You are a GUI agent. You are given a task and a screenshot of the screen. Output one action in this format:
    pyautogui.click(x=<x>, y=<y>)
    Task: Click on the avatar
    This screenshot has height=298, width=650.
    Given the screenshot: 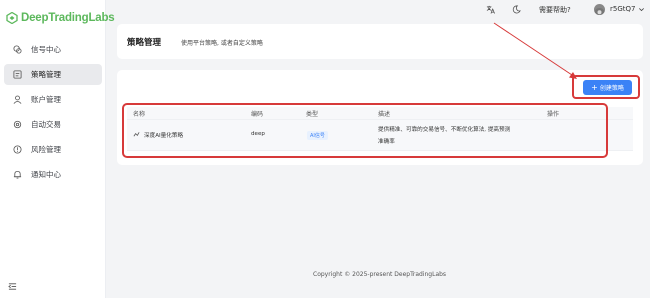 What is the action you would take?
    pyautogui.click(x=599, y=9)
    